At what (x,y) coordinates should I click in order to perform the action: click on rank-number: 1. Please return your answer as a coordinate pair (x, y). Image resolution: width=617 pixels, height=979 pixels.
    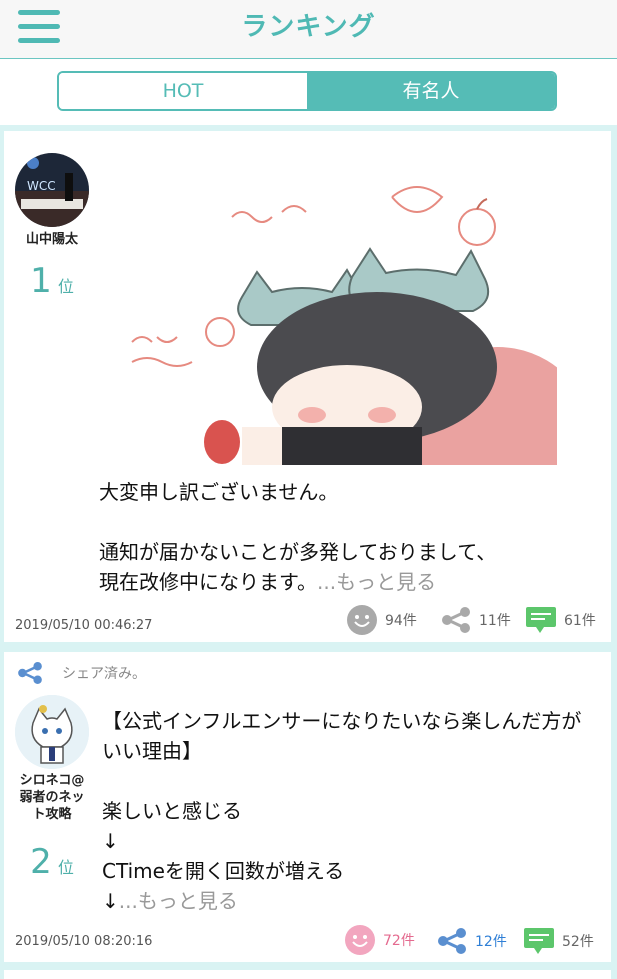
    Looking at the image, I should click on (41, 281).